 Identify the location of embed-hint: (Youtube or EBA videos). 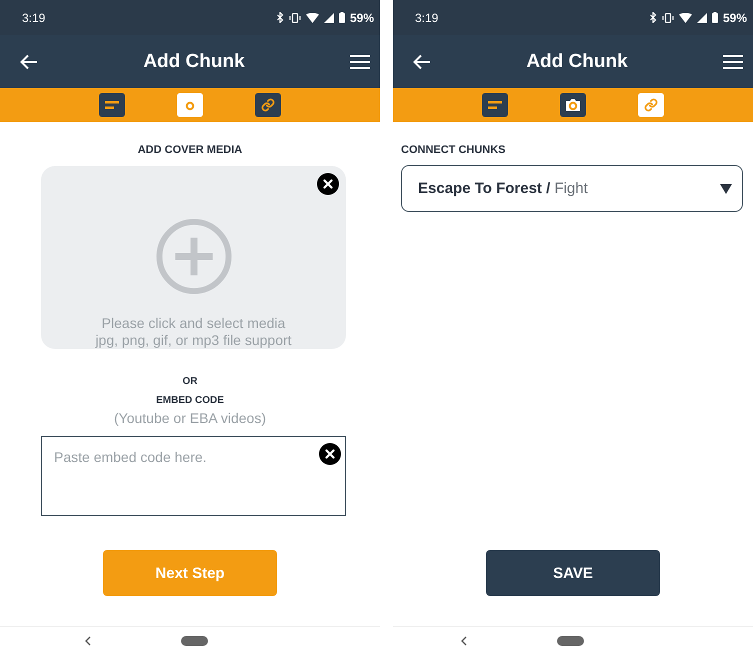
(190, 418).